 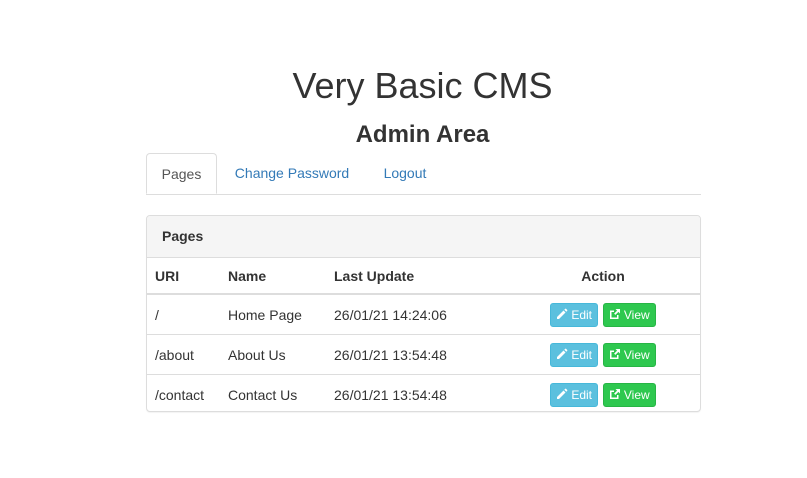 I want to click on cell-uri: /, so click(x=157, y=314).